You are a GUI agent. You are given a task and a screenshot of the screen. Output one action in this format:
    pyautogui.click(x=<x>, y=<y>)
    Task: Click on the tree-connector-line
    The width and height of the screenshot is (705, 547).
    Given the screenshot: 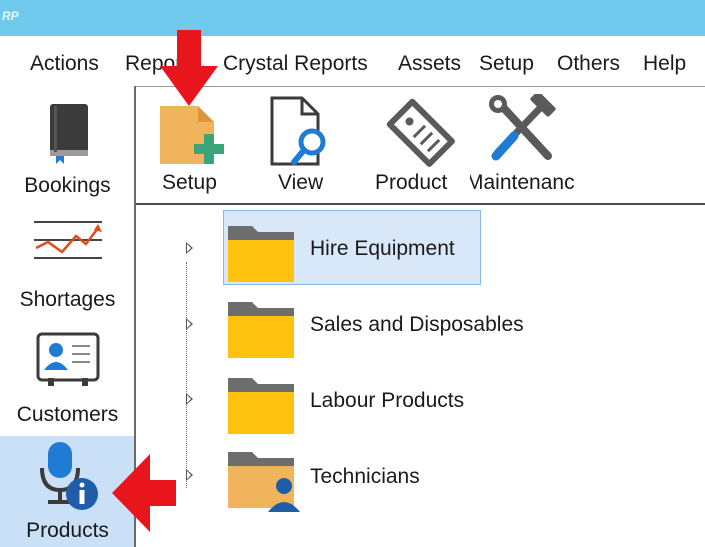 What is the action you would take?
    pyautogui.click(x=186, y=375)
    